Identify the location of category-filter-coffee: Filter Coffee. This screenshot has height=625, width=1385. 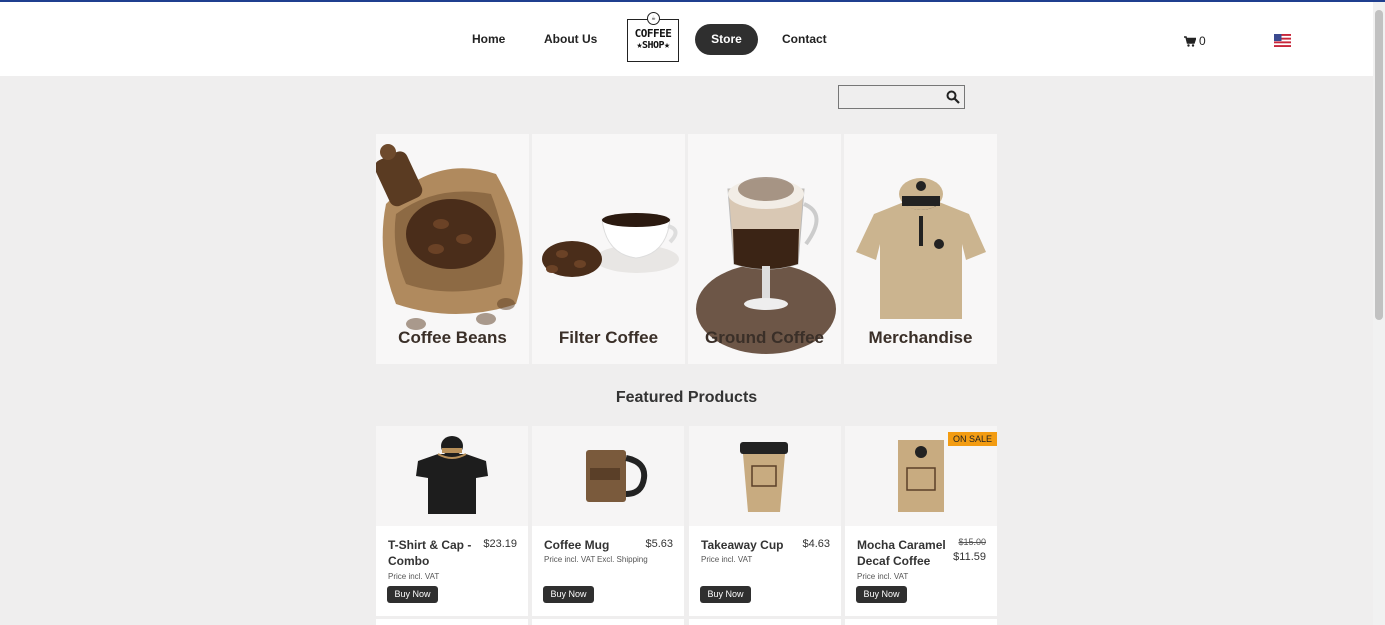
(608, 249).